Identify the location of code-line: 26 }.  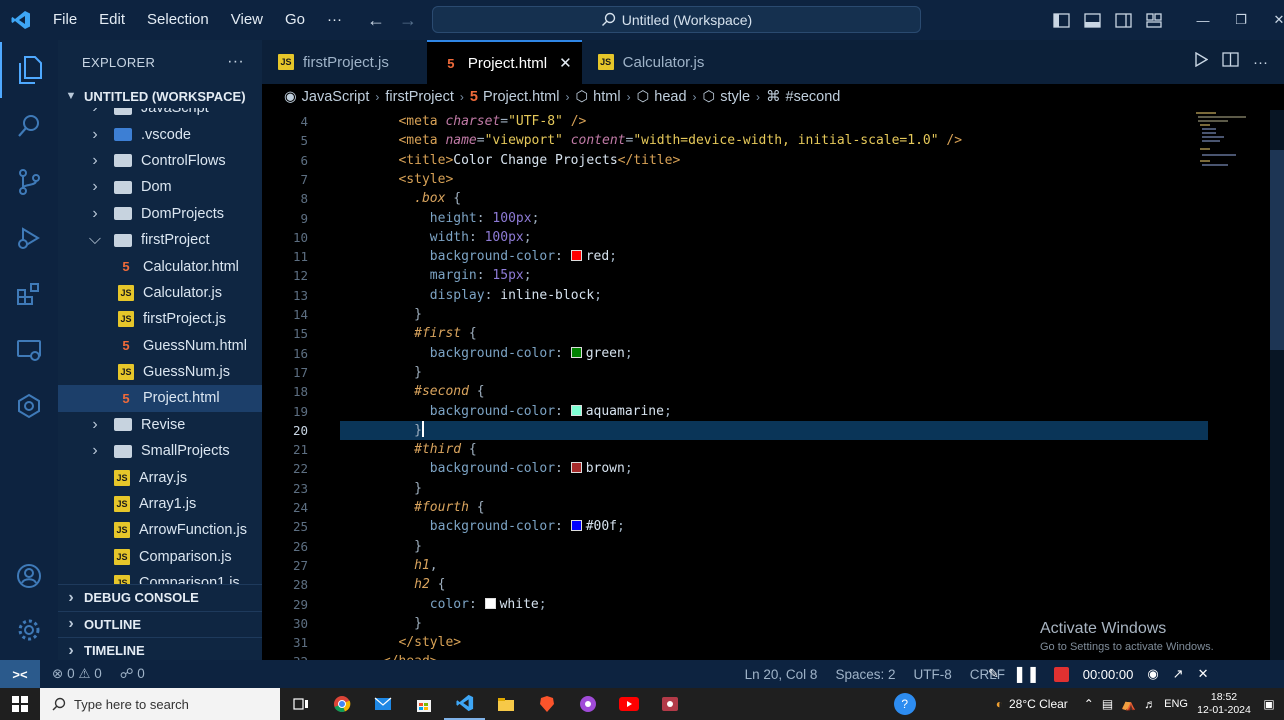
(773, 546).